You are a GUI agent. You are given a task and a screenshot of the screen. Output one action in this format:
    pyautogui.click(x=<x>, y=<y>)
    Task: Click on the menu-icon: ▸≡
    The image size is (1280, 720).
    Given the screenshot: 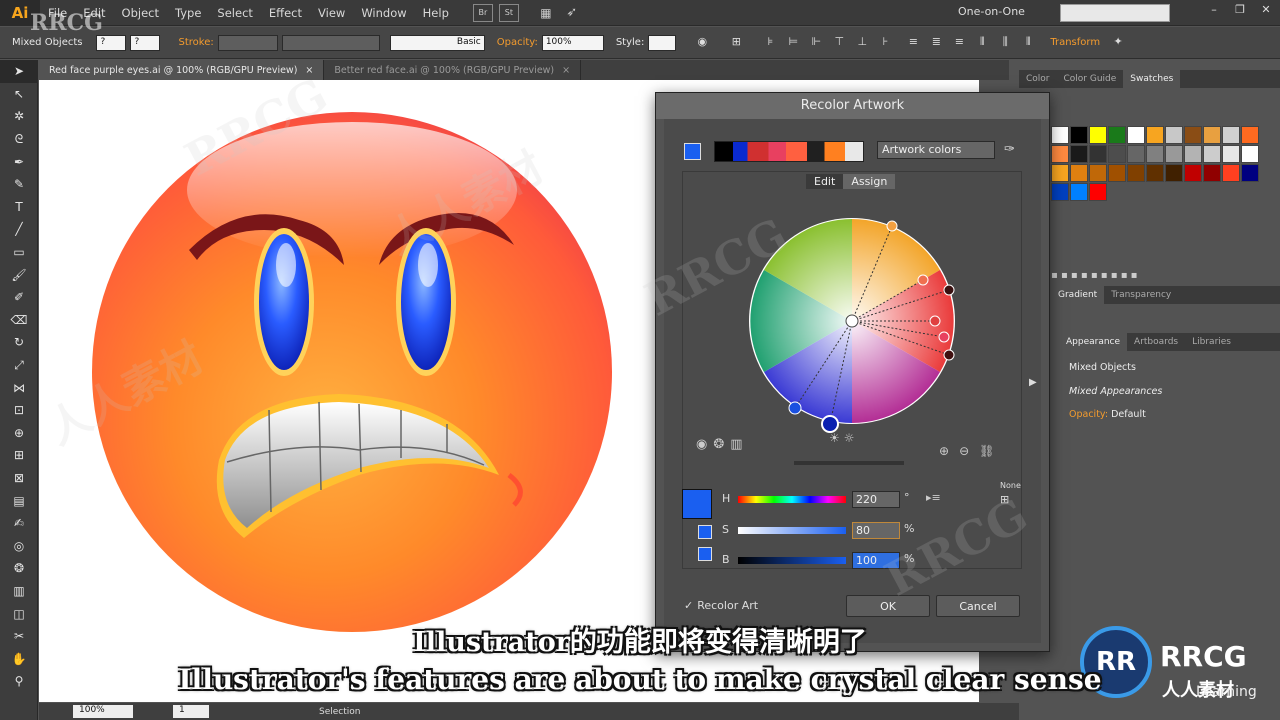 What is the action you would take?
    pyautogui.click(x=933, y=497)
    